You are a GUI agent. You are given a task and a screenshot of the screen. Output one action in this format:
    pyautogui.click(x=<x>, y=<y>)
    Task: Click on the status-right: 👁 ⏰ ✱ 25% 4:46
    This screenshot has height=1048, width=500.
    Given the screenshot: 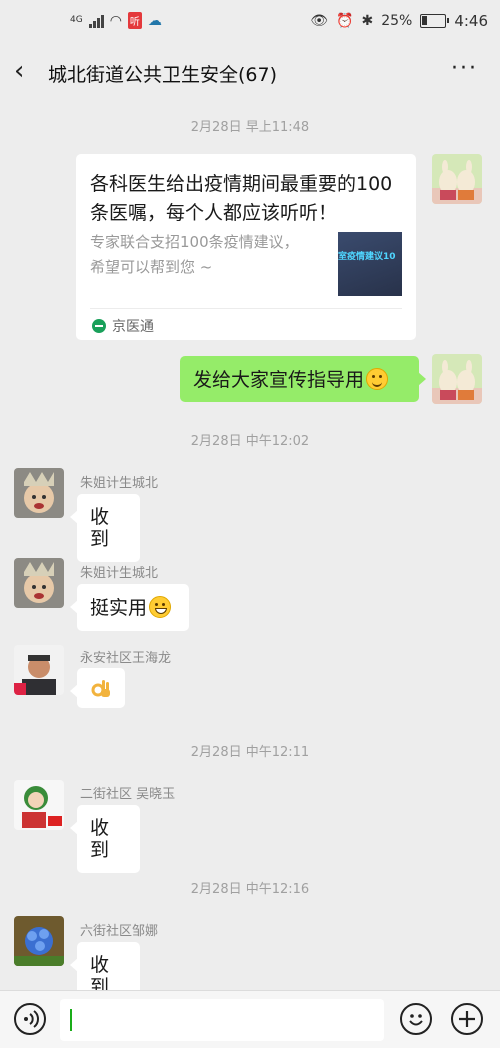 What is the action you would take?
    pyautogui.click(x=399, y=21)
    